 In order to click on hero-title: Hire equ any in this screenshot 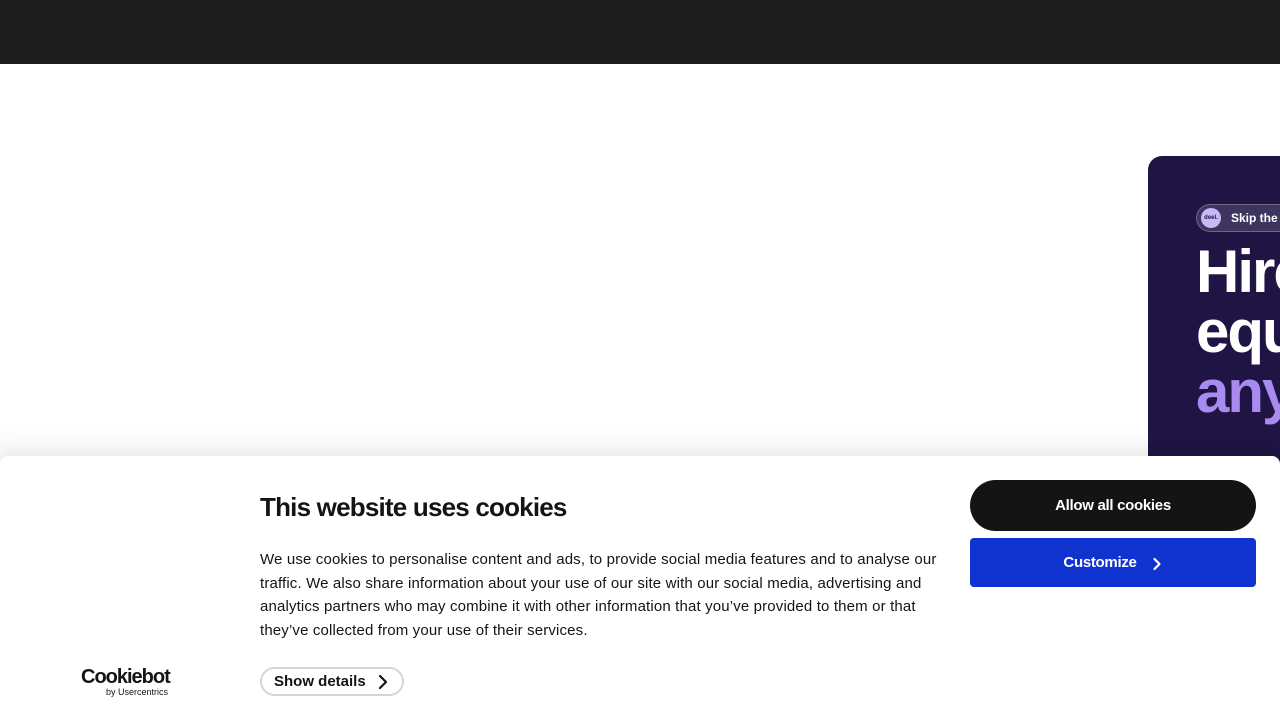, I will do `click(1238, 332)`.